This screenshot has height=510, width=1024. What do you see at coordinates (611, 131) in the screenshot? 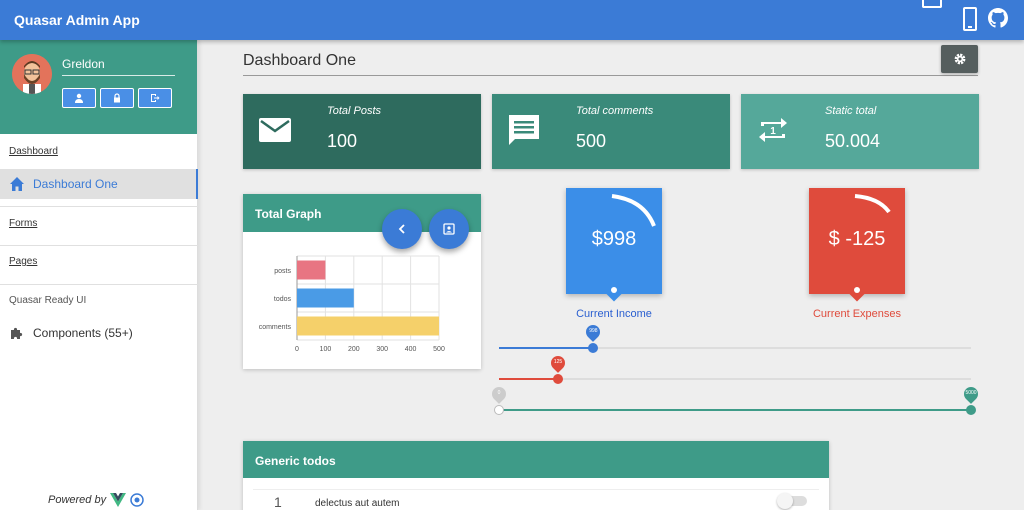
I see `stat-card-comments: Total comments 500` at bounding box center [611, 131].